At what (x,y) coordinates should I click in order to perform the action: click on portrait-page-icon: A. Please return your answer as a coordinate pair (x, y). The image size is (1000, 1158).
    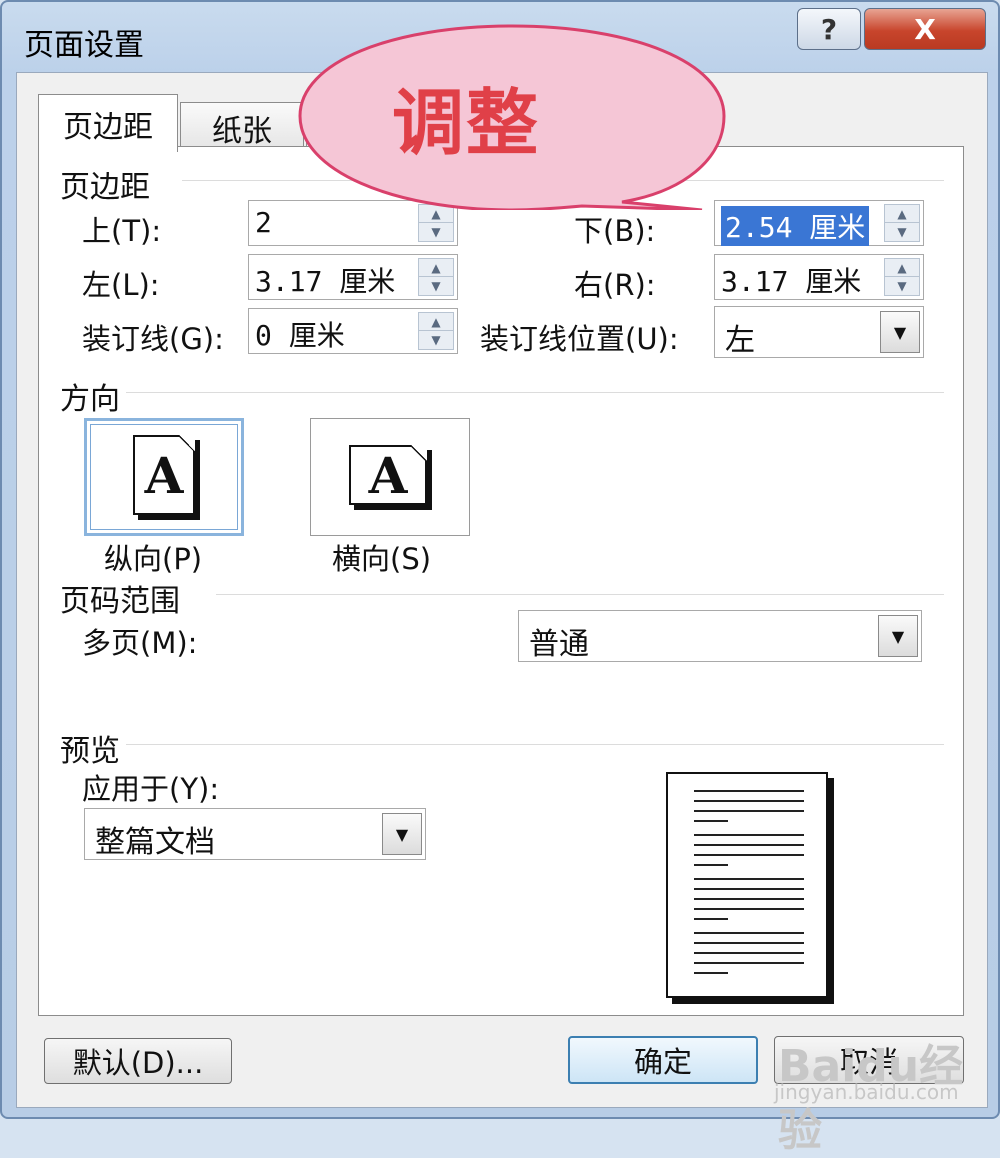
    Looking at the image, I should click on (164, 475).